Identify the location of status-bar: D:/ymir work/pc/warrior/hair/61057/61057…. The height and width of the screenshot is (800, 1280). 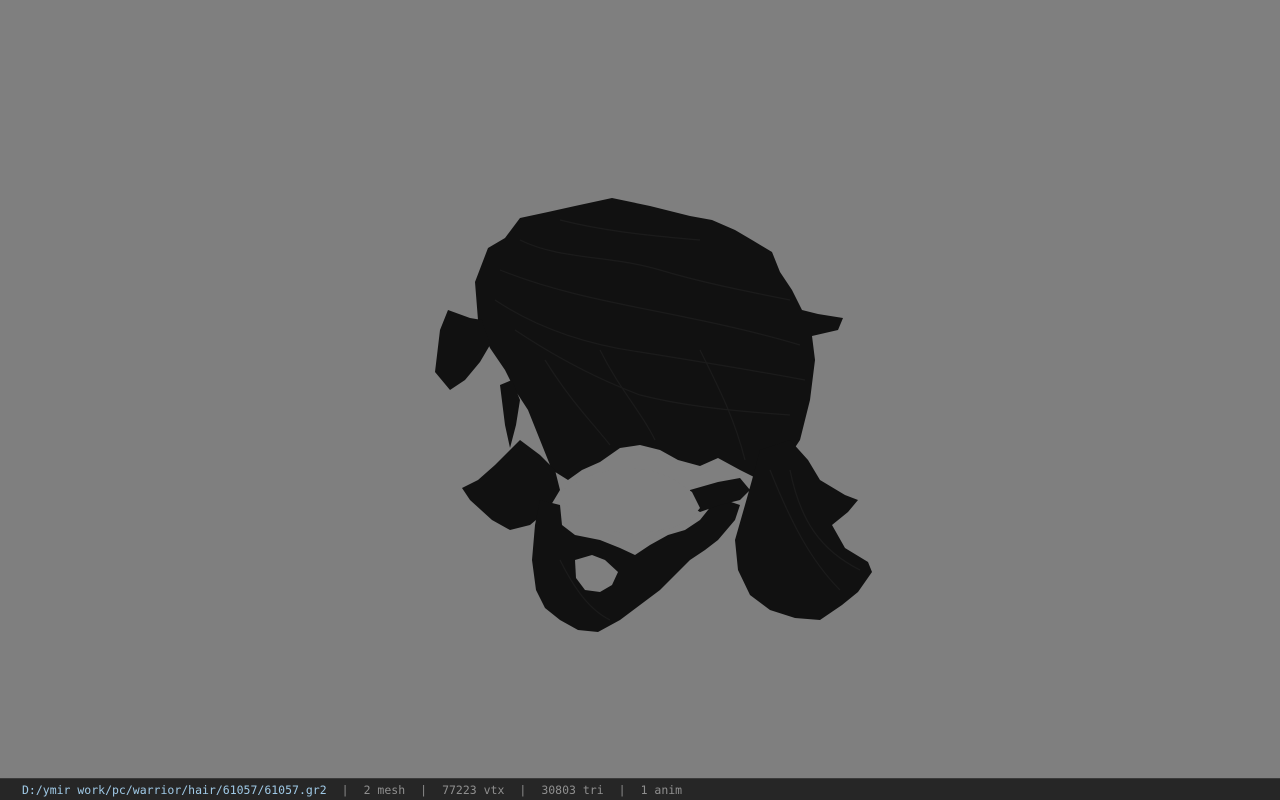
(640, 789).